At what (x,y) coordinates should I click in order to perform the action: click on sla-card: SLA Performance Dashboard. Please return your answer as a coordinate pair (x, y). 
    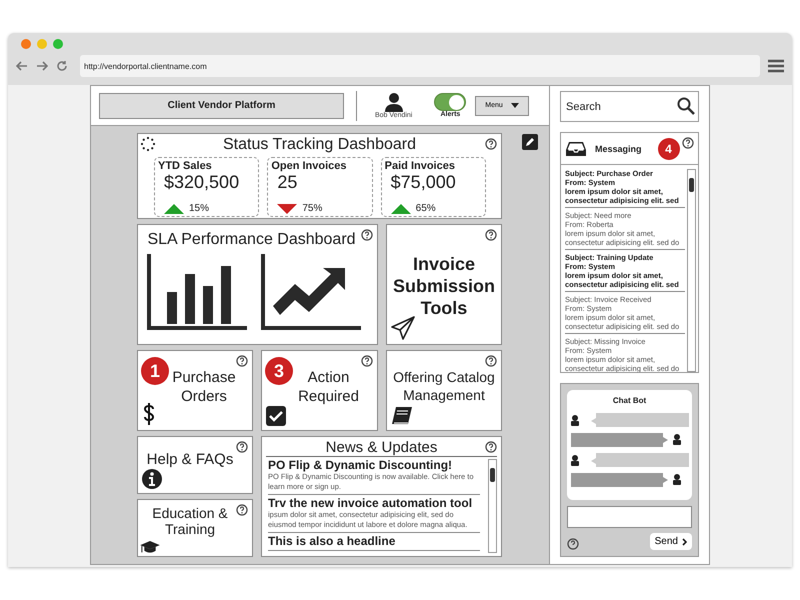
    Looking at the image, I should click on (257, 284).